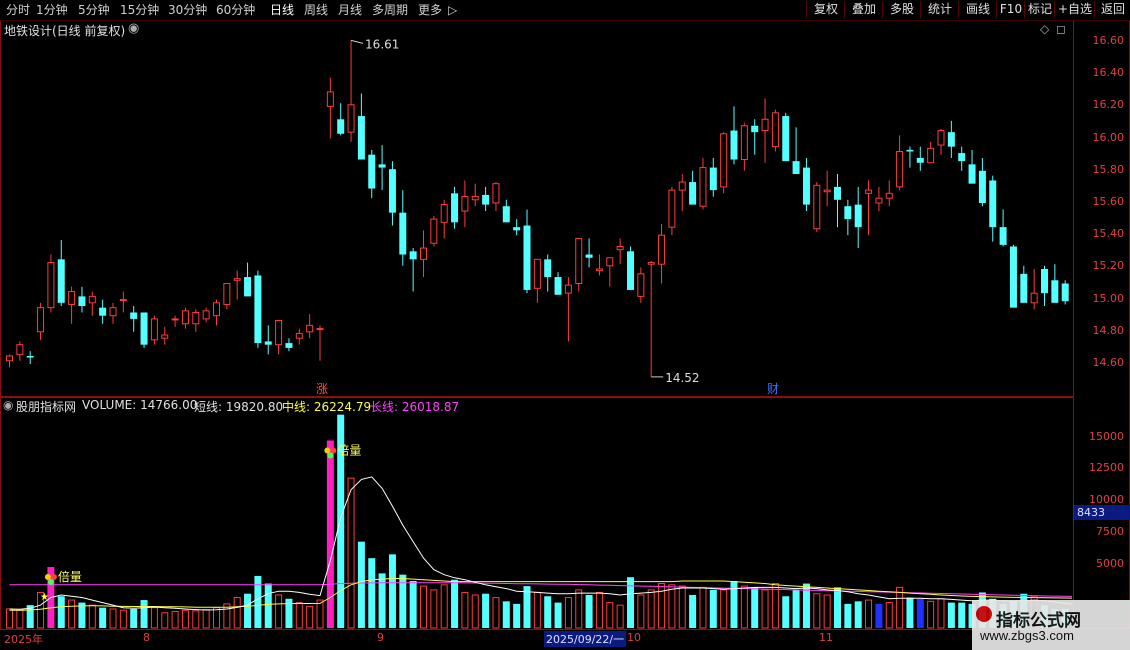  Describe the element at coordinates (1108, 330) in the screenshot. I see `price-tick-label: 14.80` at that location.